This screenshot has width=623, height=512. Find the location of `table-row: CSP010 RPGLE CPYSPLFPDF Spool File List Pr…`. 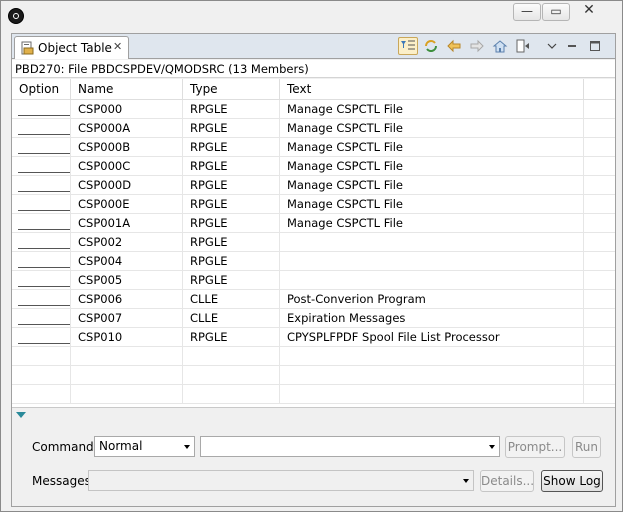

table-row: CSP010 RPGLE CPYSPLFPDF Spool File List Pr… is located at coordinates (313, 337).